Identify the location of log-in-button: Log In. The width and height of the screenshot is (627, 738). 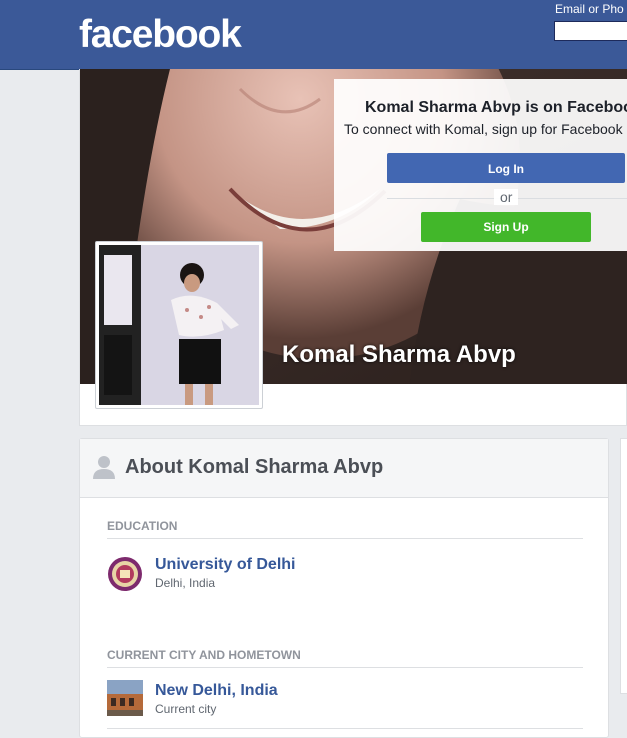
(506, 168).